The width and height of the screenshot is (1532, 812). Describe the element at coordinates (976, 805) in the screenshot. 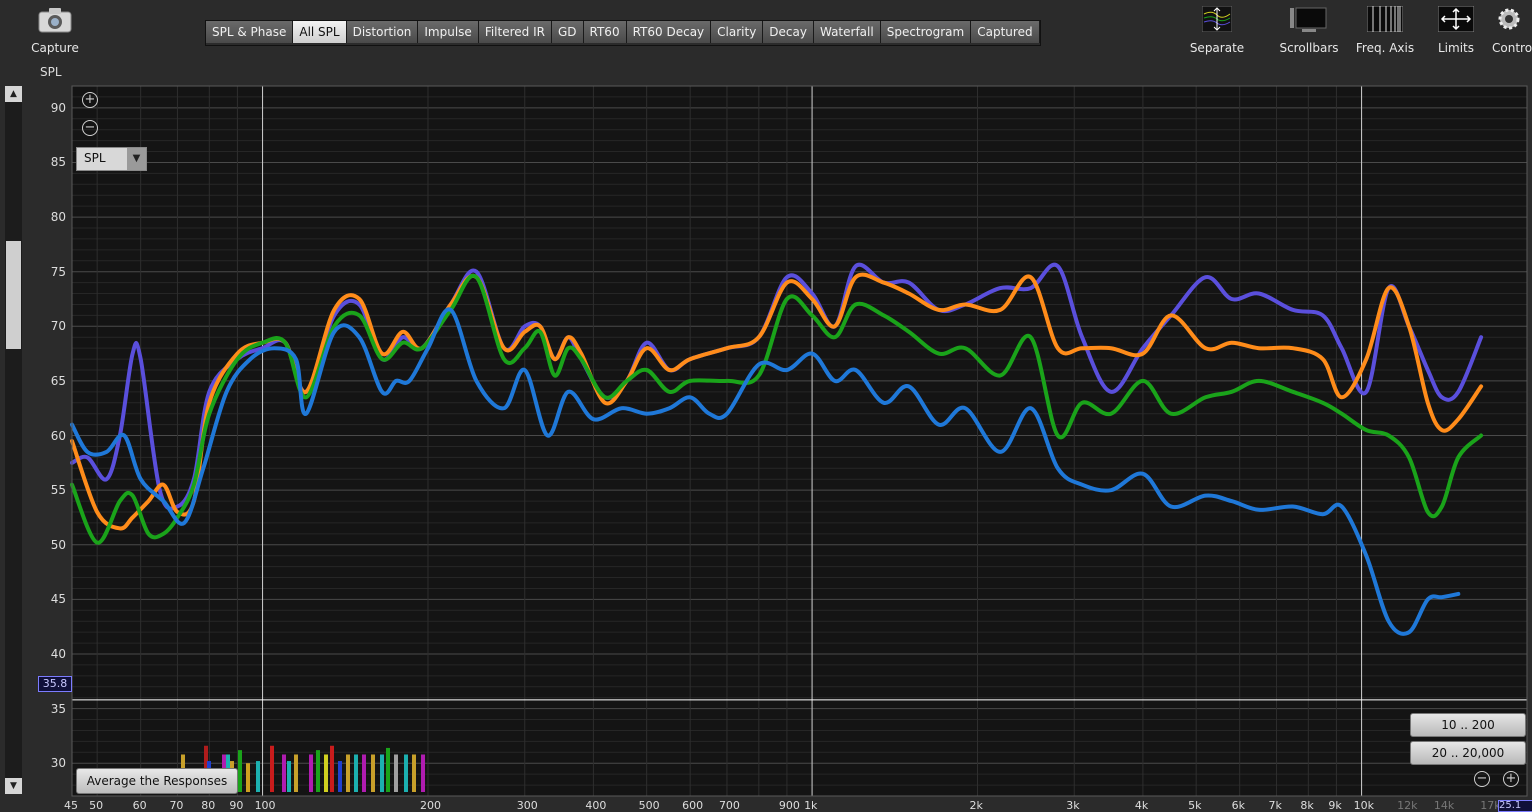

I see `x-tick-label: 2k` at that location.